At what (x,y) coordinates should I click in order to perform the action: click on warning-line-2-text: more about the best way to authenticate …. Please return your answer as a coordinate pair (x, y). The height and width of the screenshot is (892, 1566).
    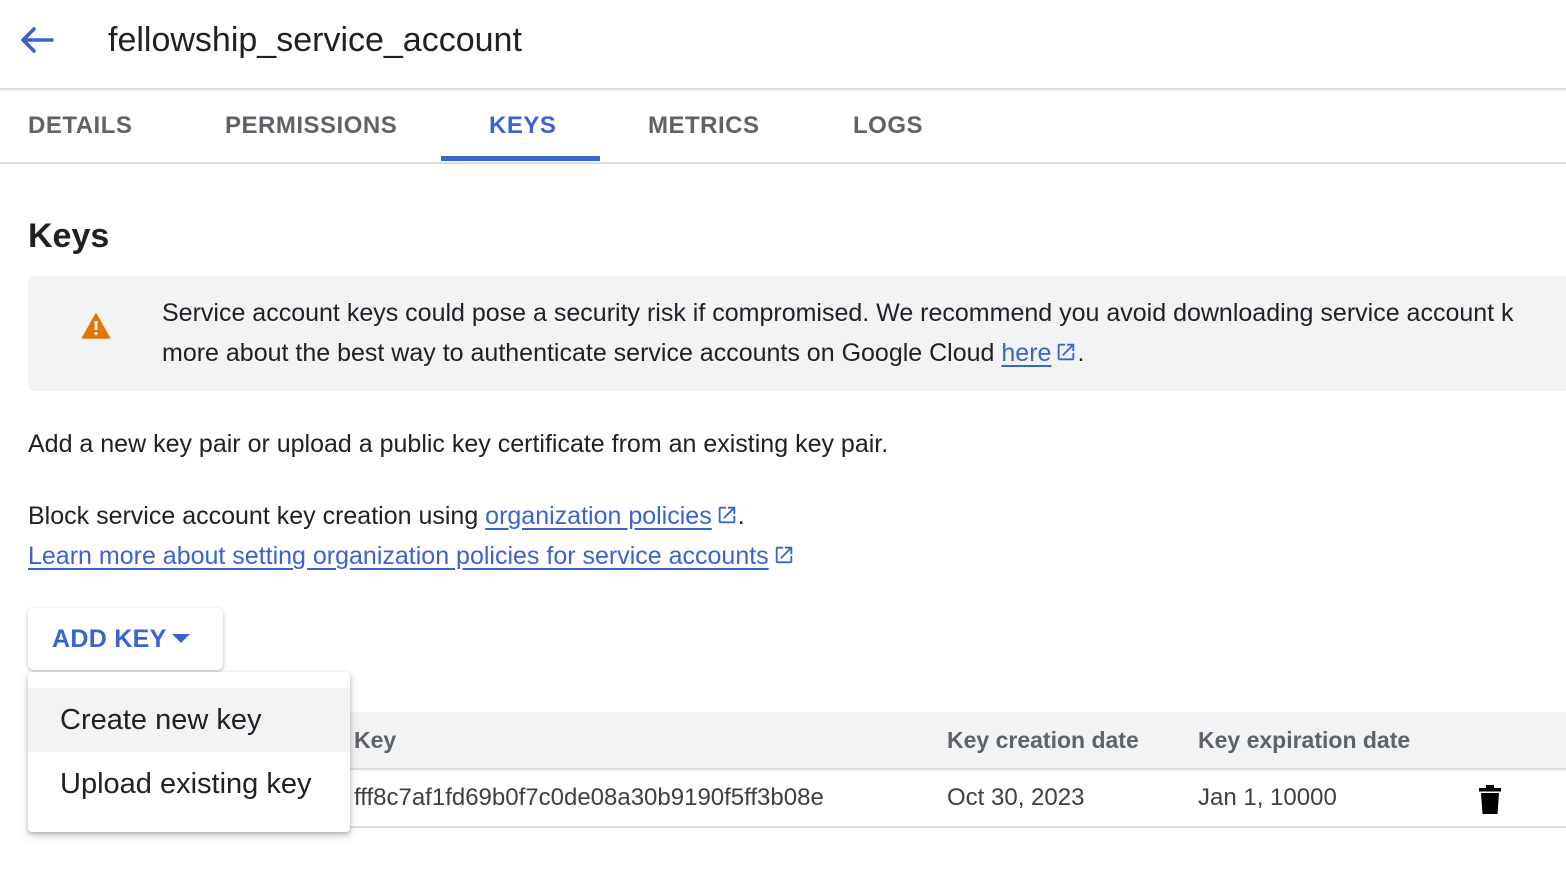
    Looking at the image, I should click on (582, 353).